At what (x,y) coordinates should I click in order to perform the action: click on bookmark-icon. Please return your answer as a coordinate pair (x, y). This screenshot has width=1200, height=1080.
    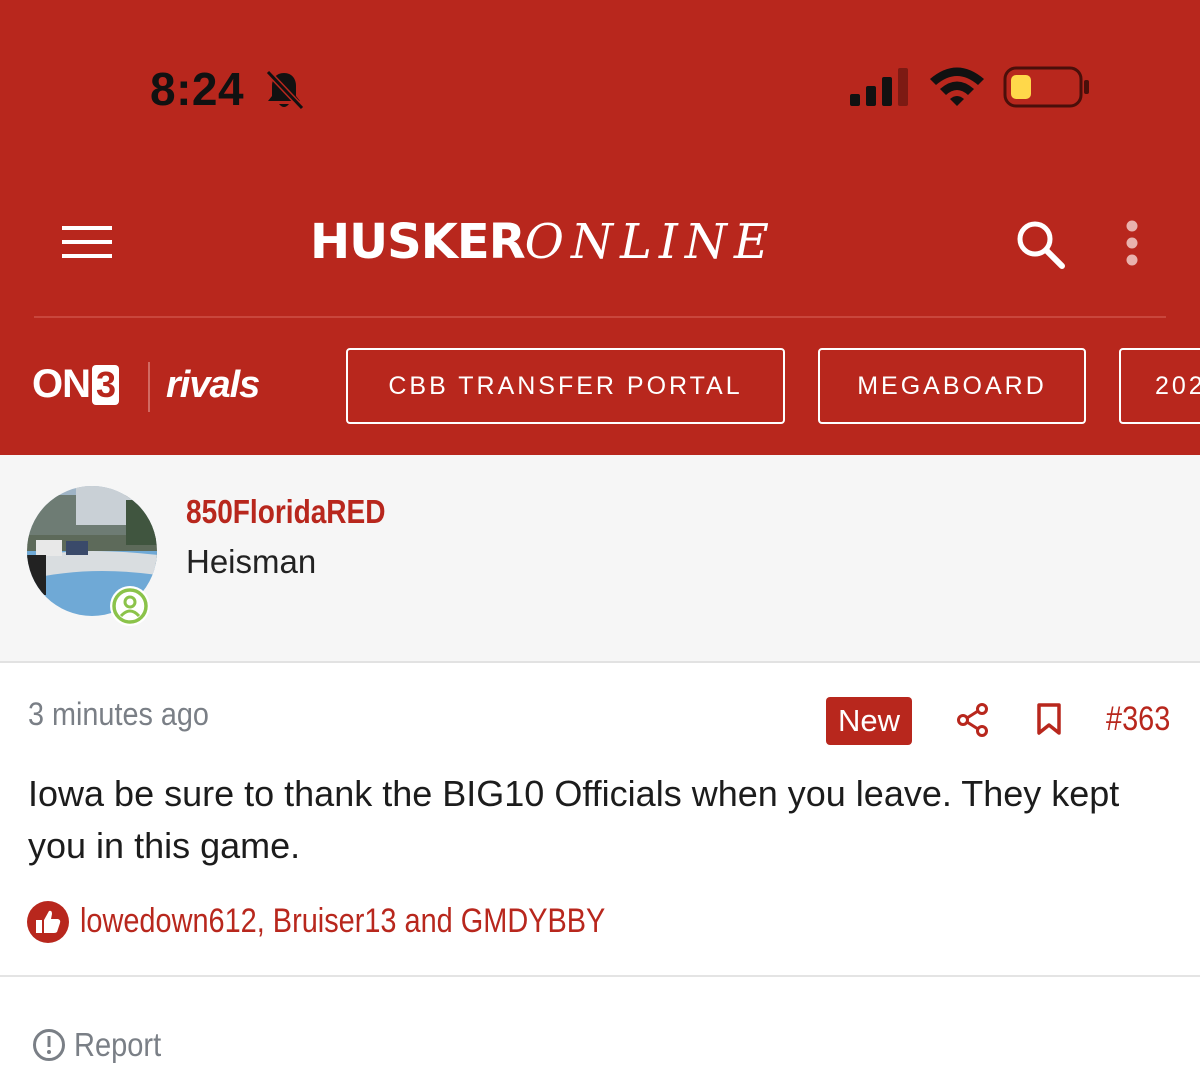
    Looking at the image, I should click on (1049, 719).